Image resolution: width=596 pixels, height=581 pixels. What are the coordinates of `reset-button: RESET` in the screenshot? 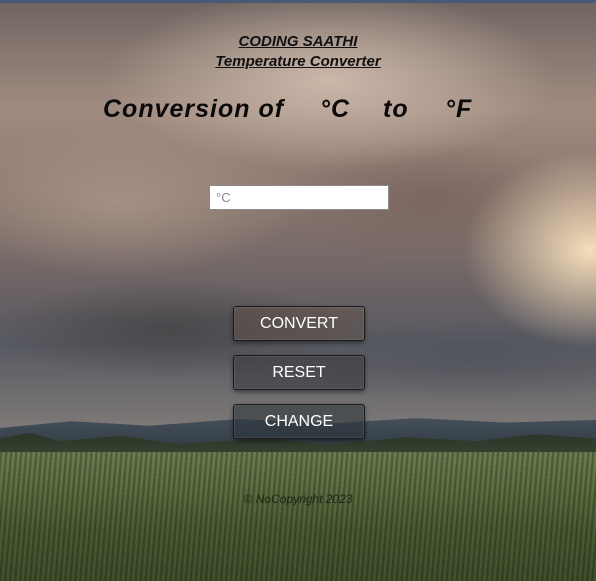 It's located at (299, 372).